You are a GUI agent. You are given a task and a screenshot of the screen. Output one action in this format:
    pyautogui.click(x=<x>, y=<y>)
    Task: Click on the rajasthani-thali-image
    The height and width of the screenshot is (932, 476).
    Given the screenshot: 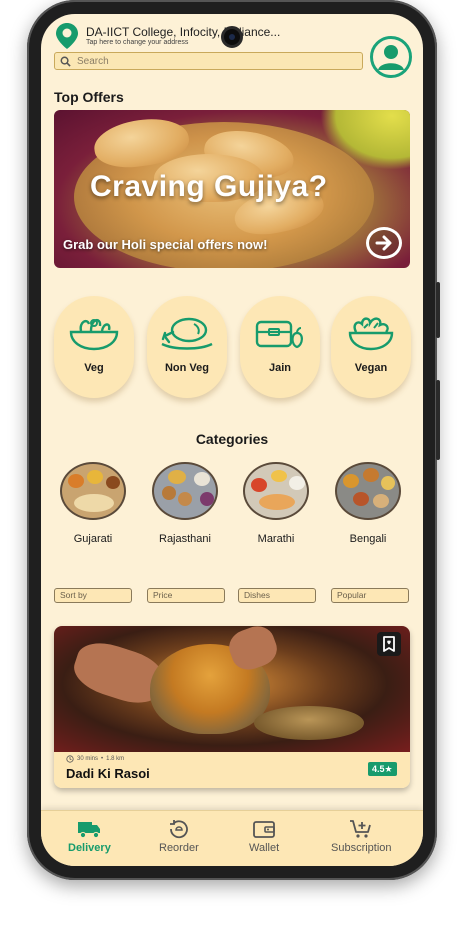 What is the action you would take?
    pyautogui.click(x=185, y=491)
    